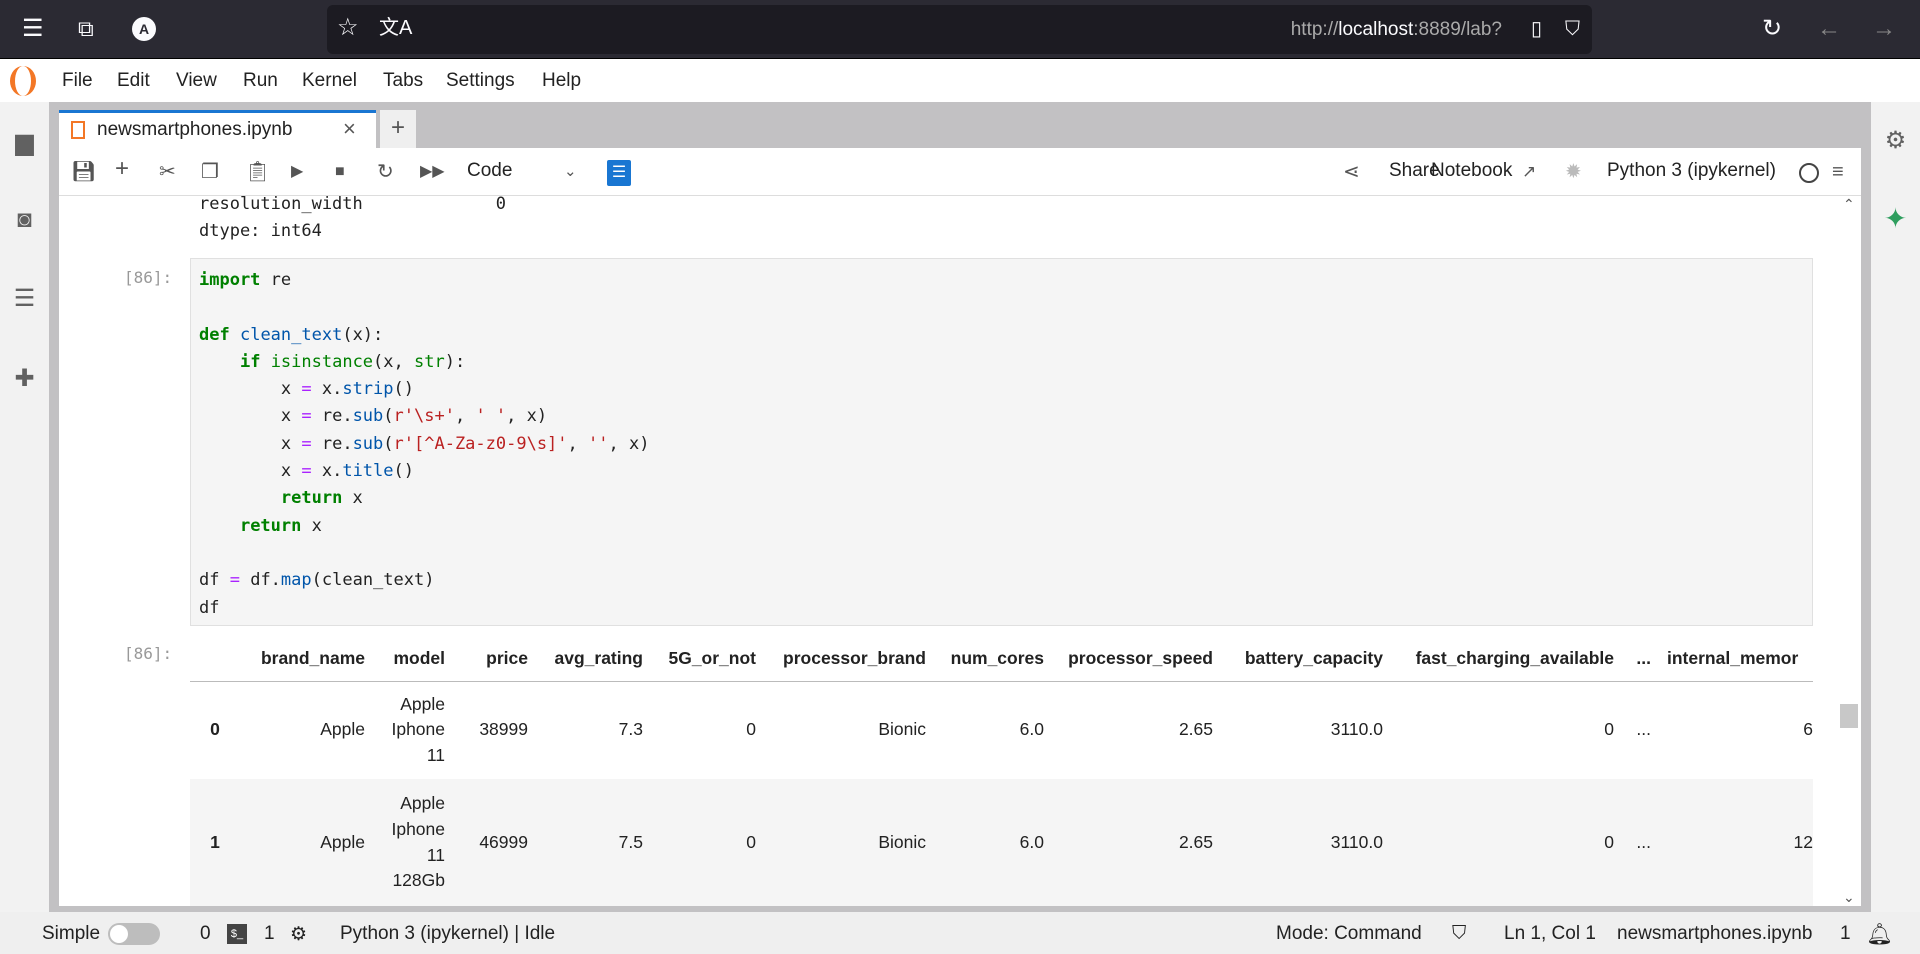  What do you see at coordinates (413, 659) in the screenshot?
I see `column-header: model` at bounding box center [413, 659].